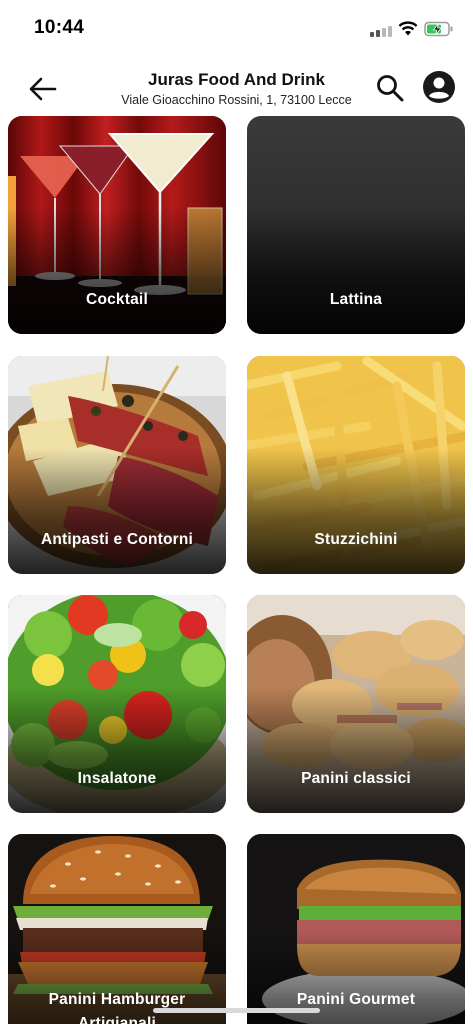 The height and width of the screenshot is (1024, 473). What do you see at coordinates (117, 929) in the screenshot?
I see `category-card-panini-hamburger-artigianali: Panini Hamburger Artigianali` at bounding box center [117, 929].